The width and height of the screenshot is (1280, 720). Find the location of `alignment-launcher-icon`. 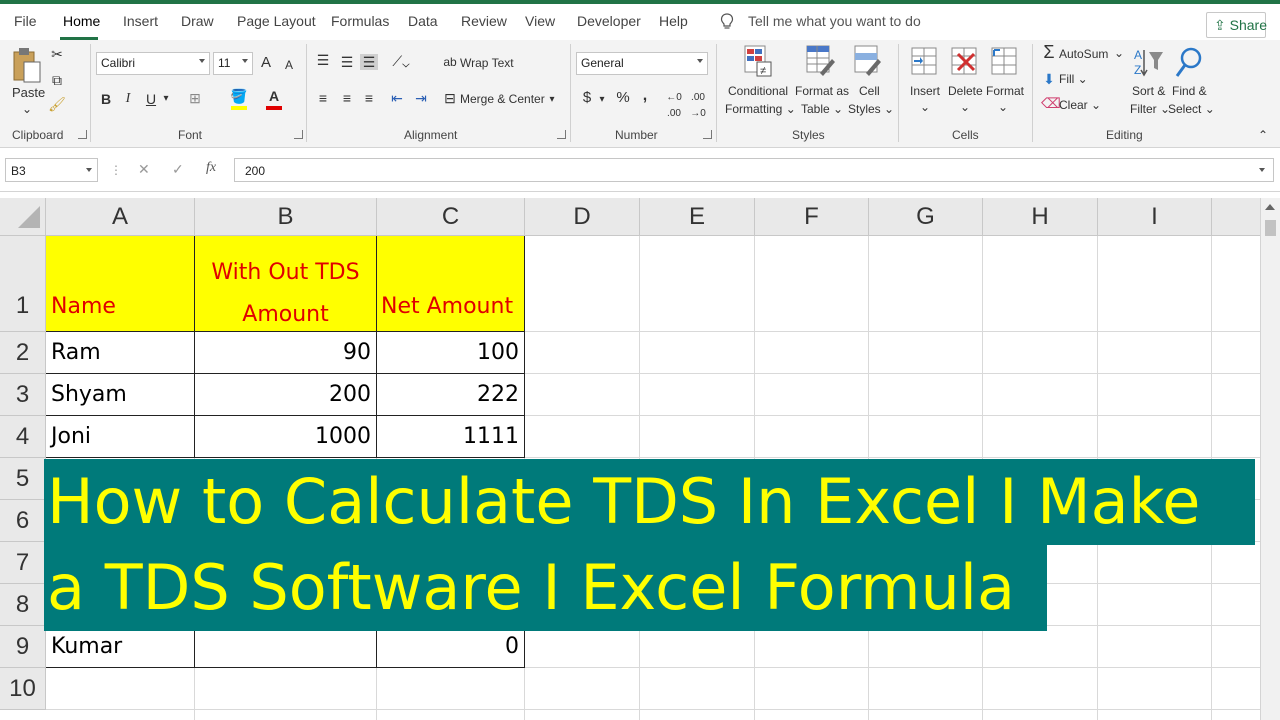

alignment-launcher-icon is located at coordinates (561, 134).